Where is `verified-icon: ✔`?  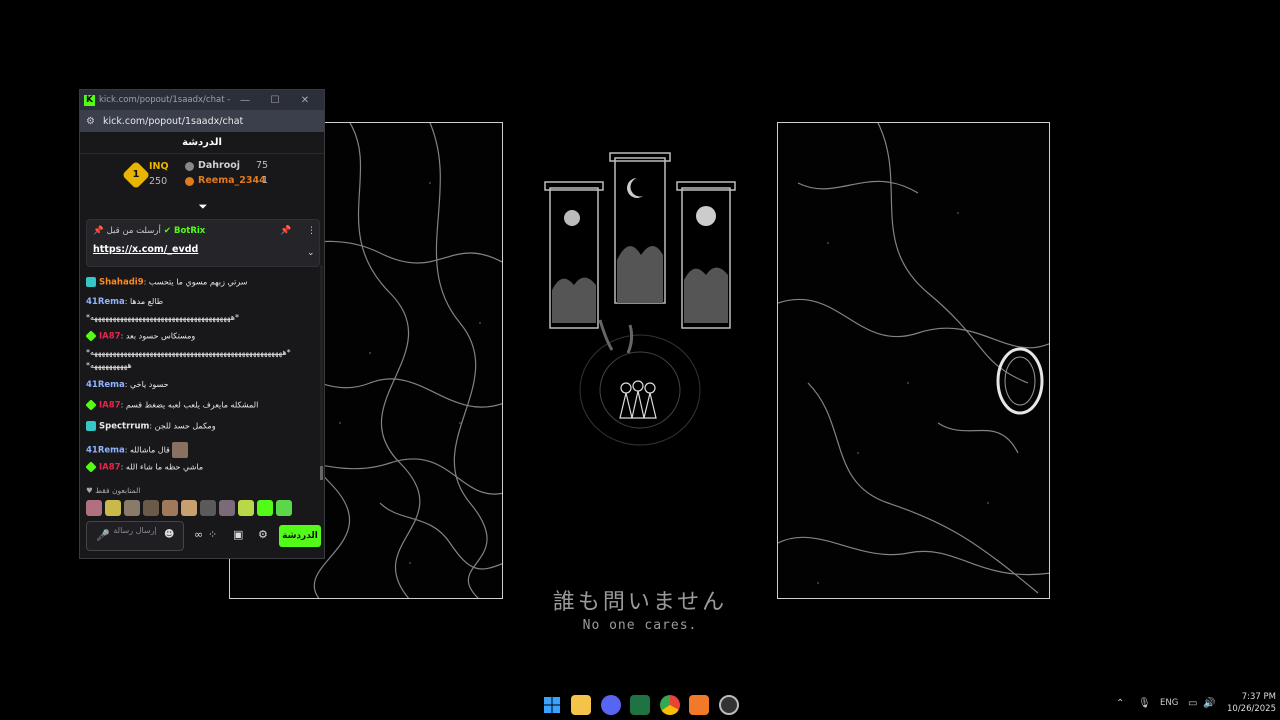 verified-icon: ✔ is located at coordinates (167, 231).